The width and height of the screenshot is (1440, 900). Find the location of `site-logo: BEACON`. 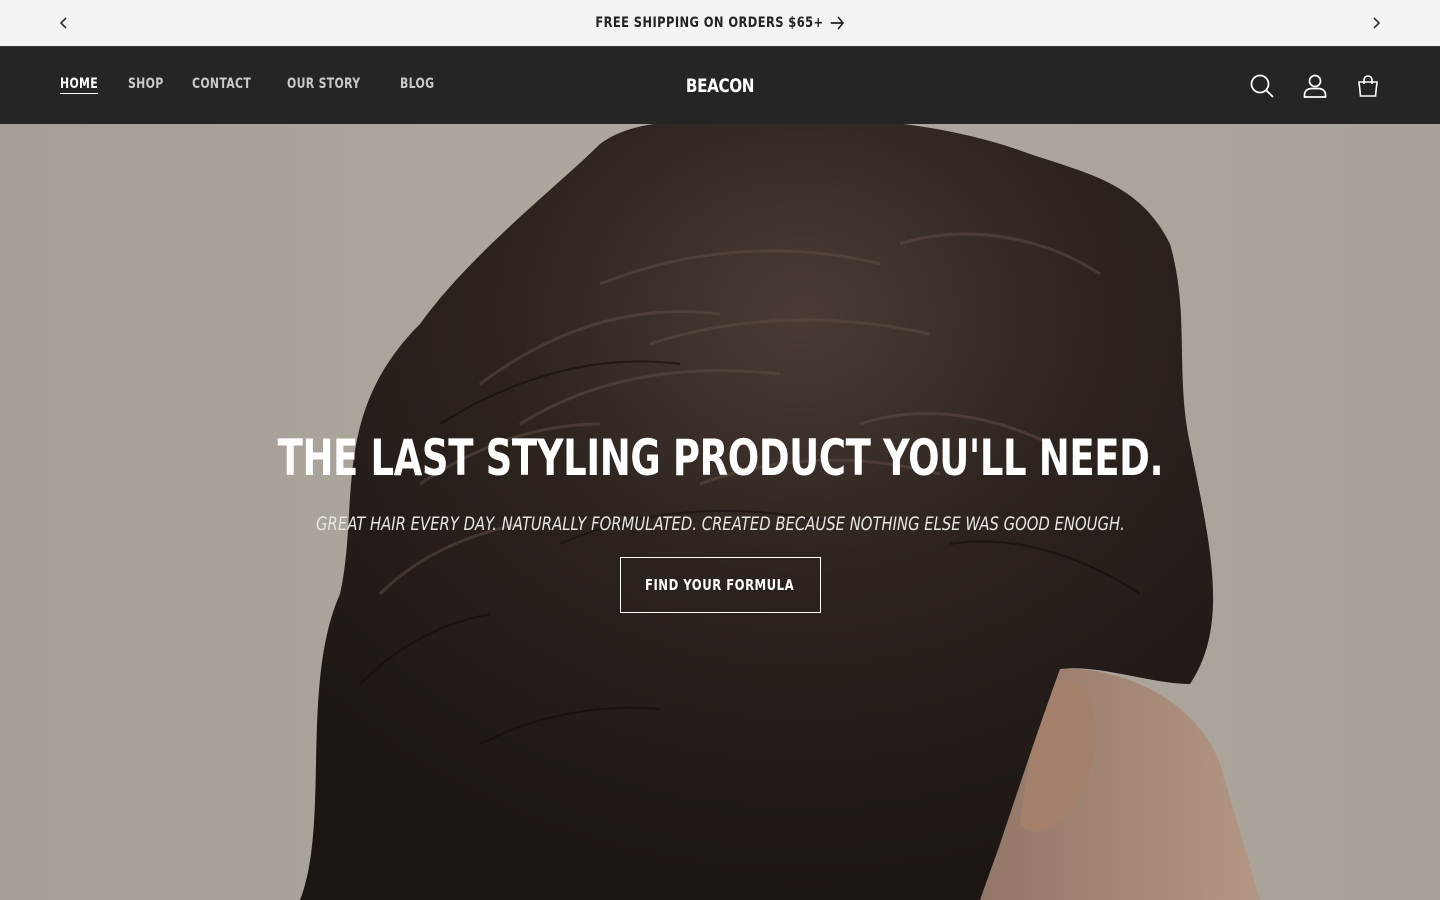

site-logo: BEACON is located at coordinates (720, 86).